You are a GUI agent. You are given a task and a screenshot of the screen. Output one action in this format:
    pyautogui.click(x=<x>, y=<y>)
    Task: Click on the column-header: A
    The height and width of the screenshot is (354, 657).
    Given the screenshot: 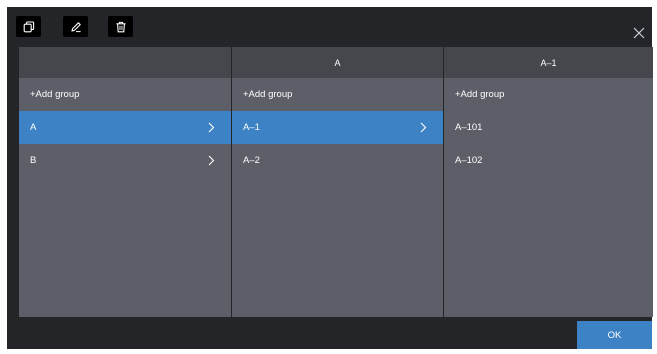 What is the action you would take?
    pyautogui.click(x=337, y=62)
    